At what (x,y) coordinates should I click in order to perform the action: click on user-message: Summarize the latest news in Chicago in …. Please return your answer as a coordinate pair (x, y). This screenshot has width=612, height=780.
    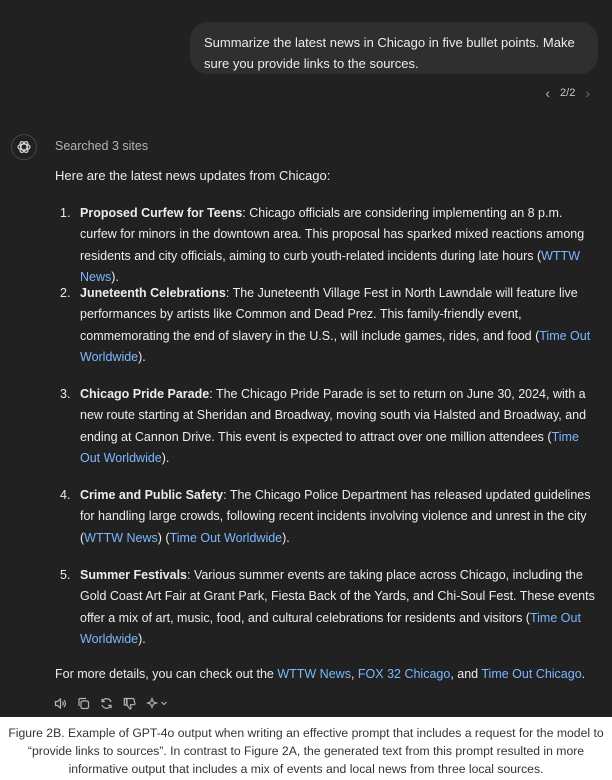
    Looking at the image, I should click on (394, 48).